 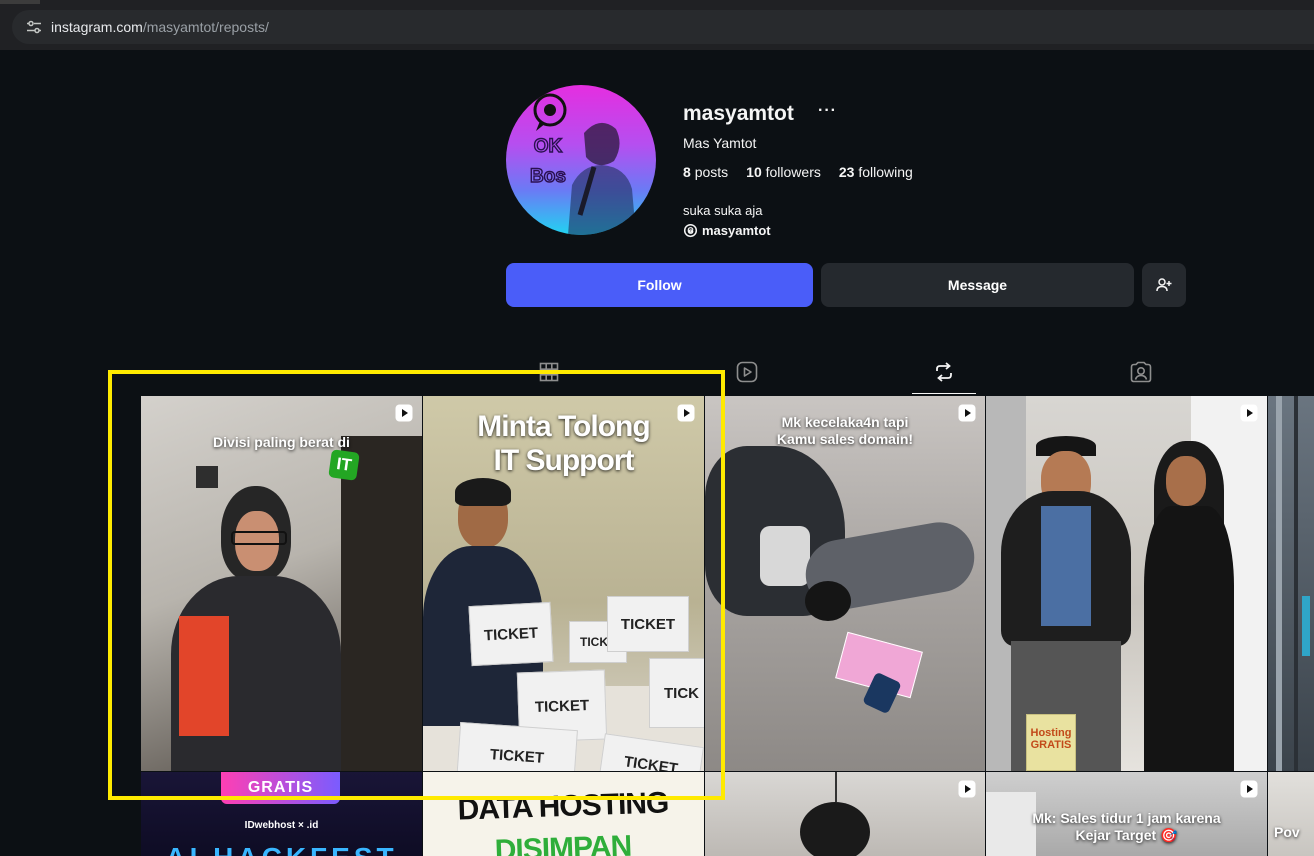 I want to click on post-caption-line1: DATA HOSTING, so click(x=563, y=806).